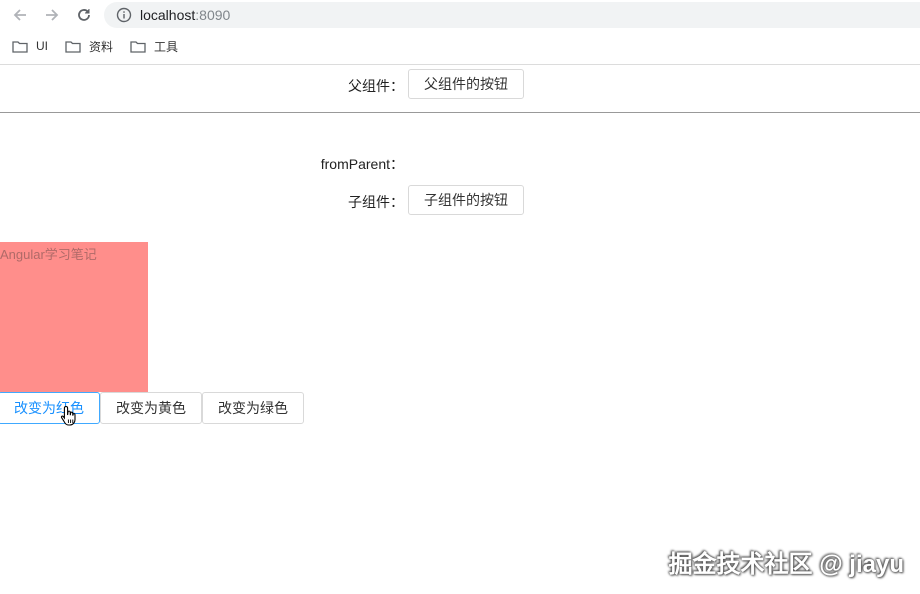 The image size is (920, 594). I want to click on forward-button, so click(52, 15).